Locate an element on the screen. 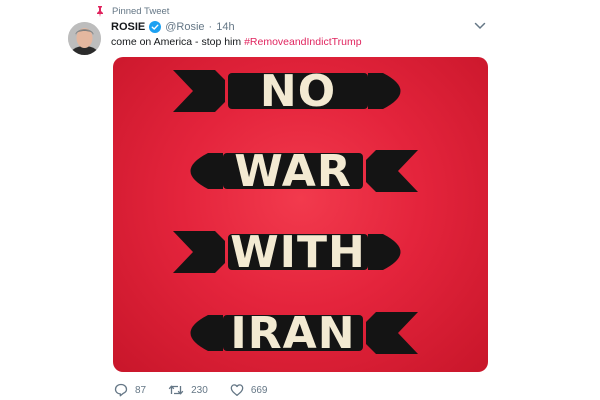 This screenshot has height=400, width=600. reply-button: 87 is located at coordinates (130, 390).